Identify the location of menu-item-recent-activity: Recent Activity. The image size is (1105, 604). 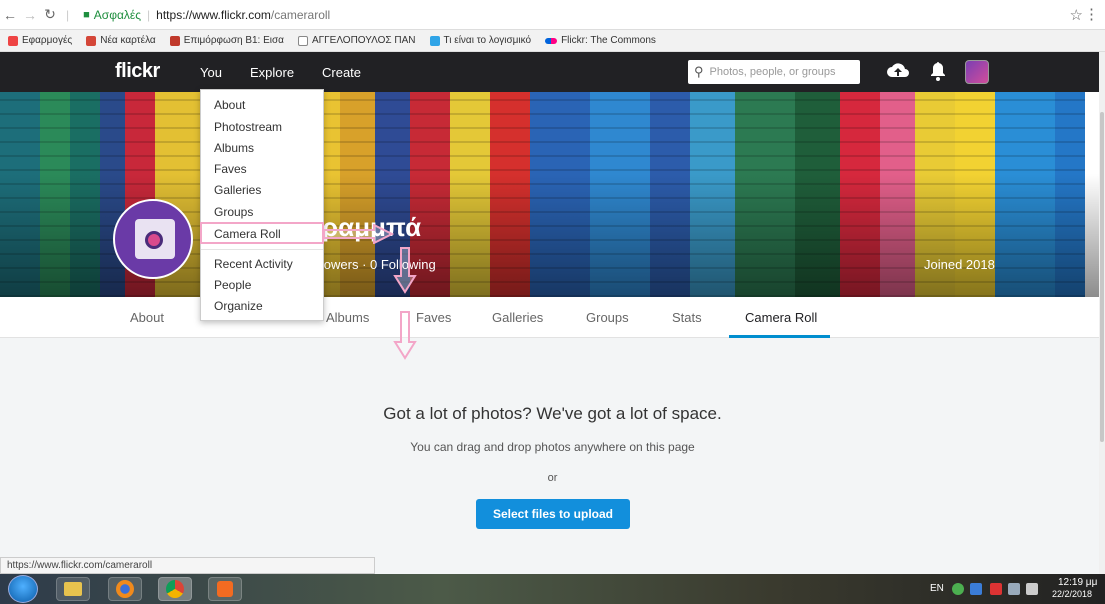
(253, 264).